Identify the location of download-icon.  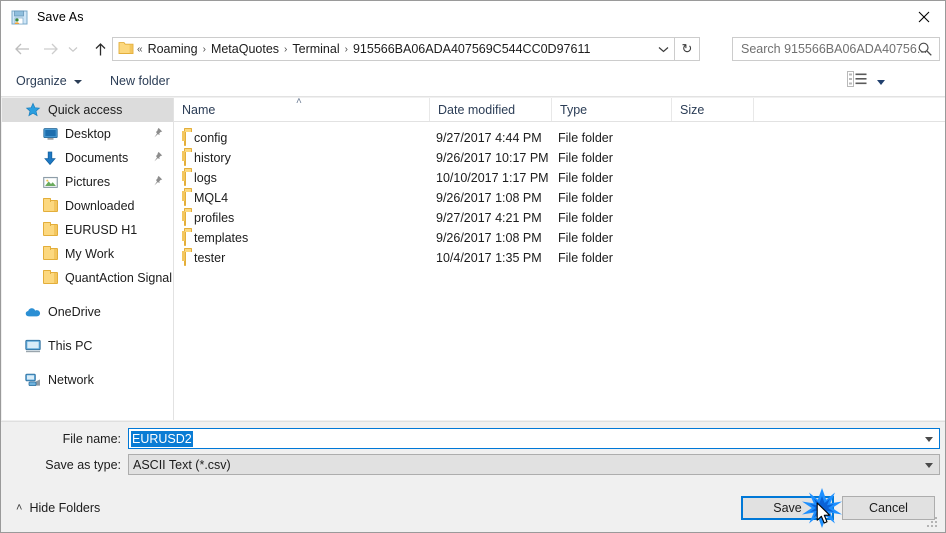
(50, 158).